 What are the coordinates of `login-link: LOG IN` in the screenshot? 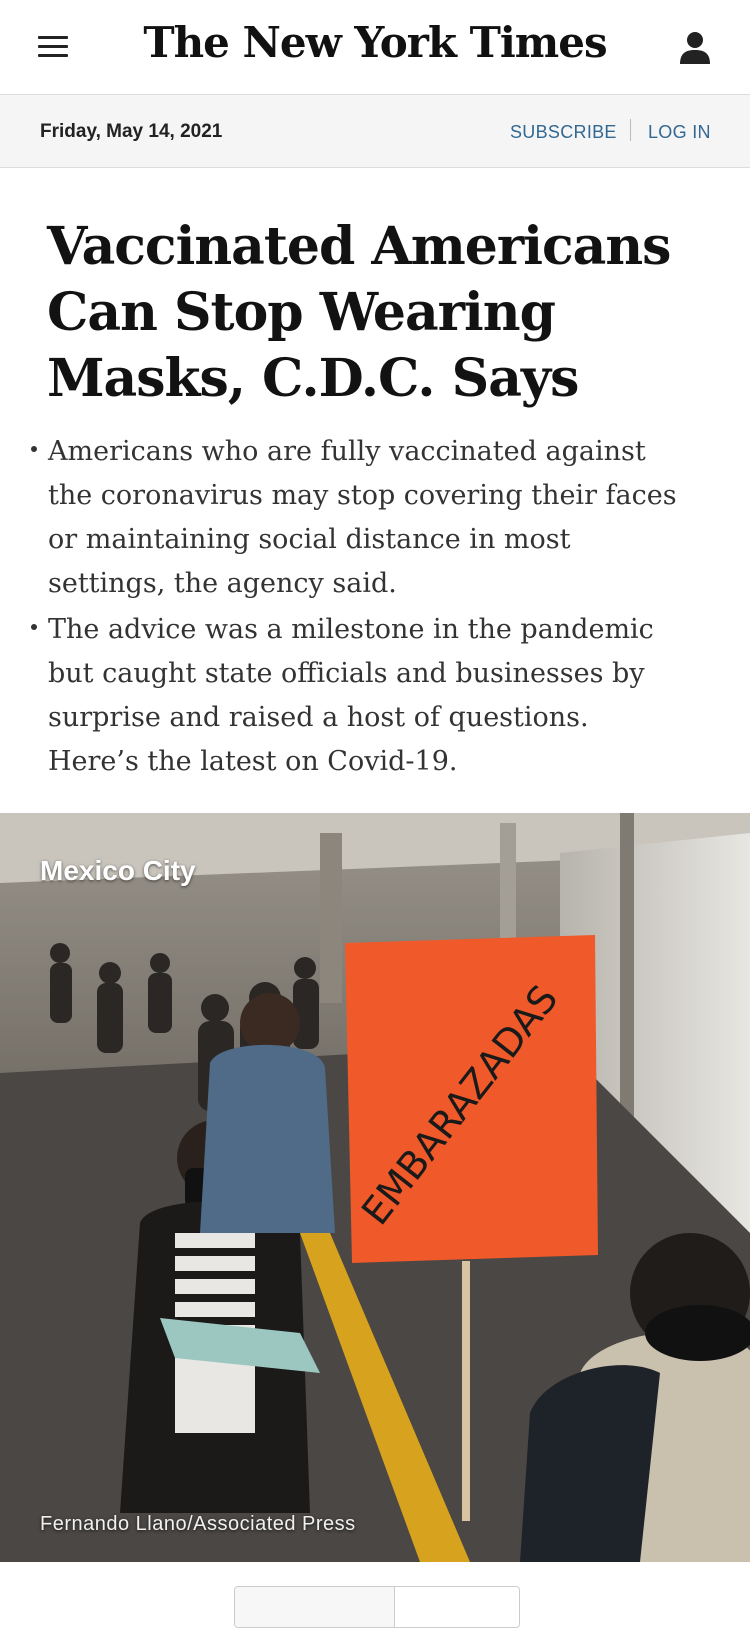 It's located at (679, 132).